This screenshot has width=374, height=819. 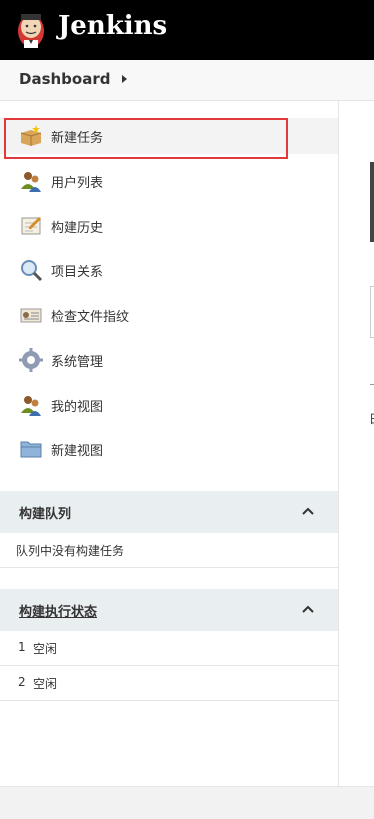 What do you see at coordinates (187, 802) in the screenshot?
I see `page-footer` at bounding box center [187, 802].